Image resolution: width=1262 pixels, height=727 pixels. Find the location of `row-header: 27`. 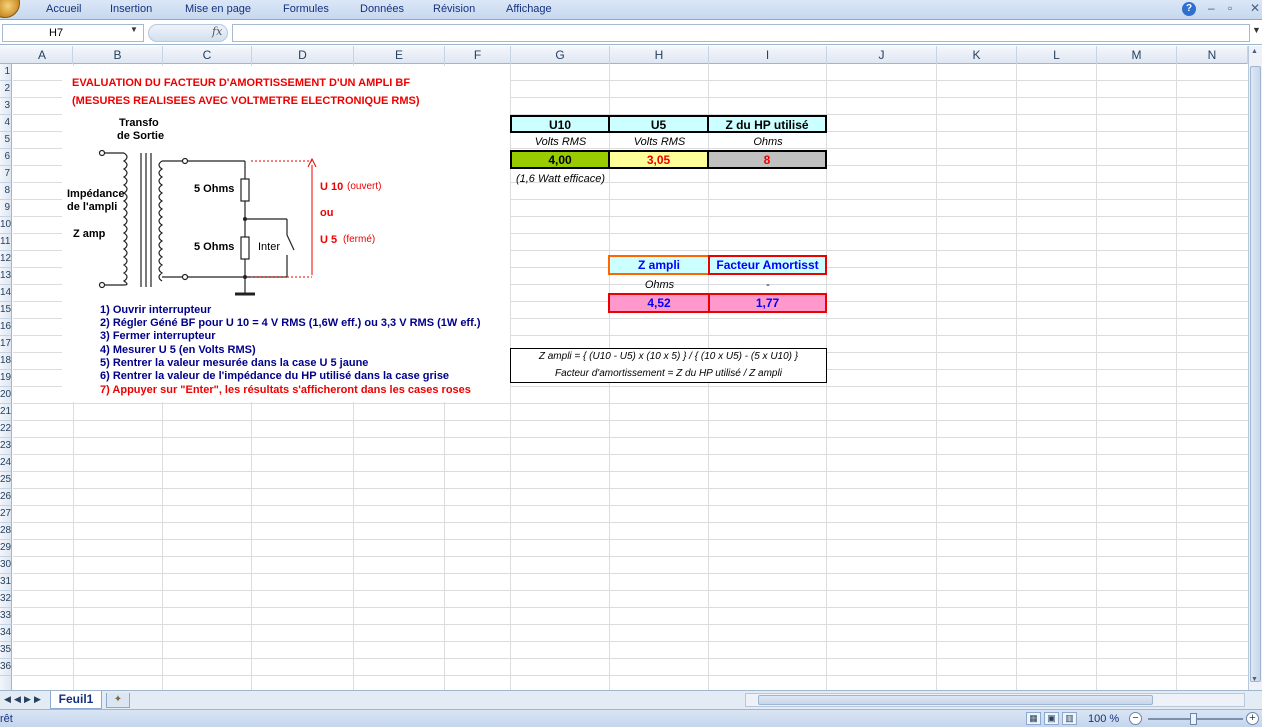

row-header: 27 is located at coordinates (5, 514).